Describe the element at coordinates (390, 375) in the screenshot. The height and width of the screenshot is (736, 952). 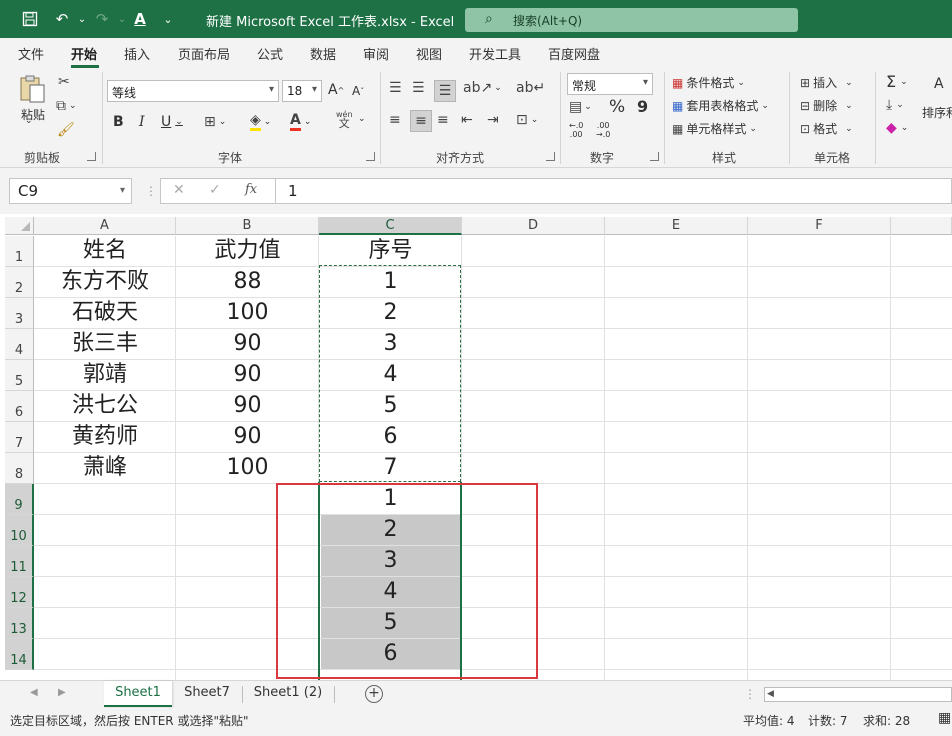
I see `cell-c5: 4` at that location.